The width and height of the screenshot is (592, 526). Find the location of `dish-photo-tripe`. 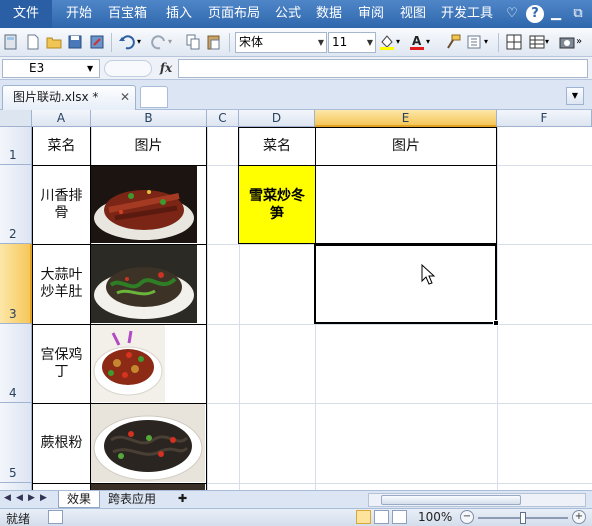

dish-photo-tripe is located at coordinates (144, 284).